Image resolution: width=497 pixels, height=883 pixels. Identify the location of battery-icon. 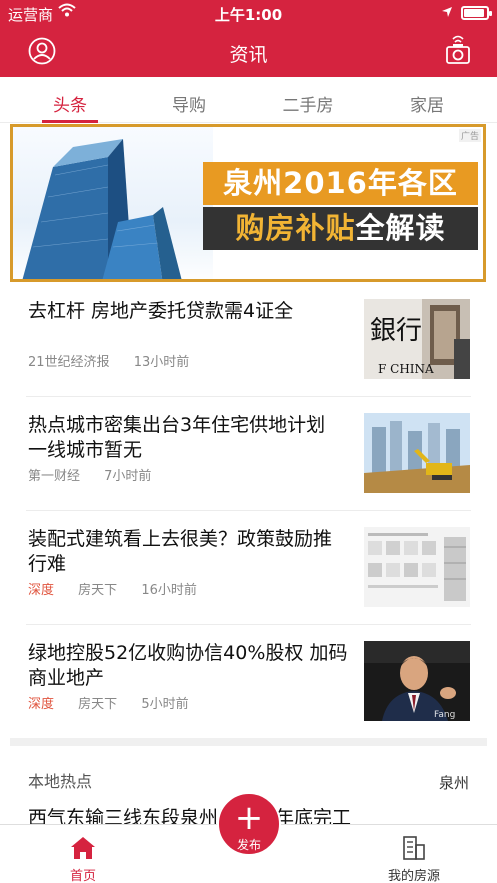
(476, 13).